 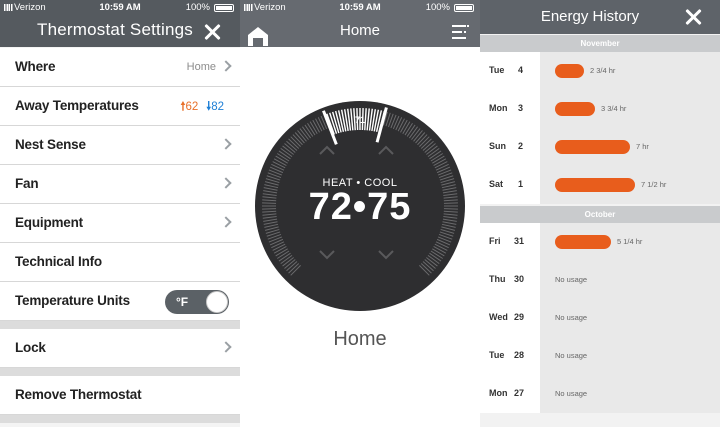 What do you see at coordinates (614, 108) in the screenshot?
I see `usage-hours: 3 3/4 hr` at bounding box center [614, 108].